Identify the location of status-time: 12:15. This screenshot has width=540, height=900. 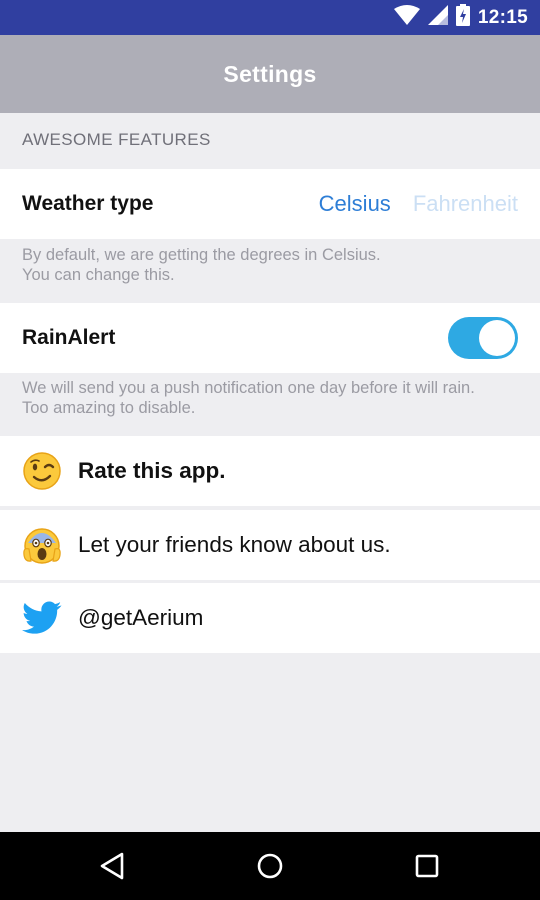
(502, 17).